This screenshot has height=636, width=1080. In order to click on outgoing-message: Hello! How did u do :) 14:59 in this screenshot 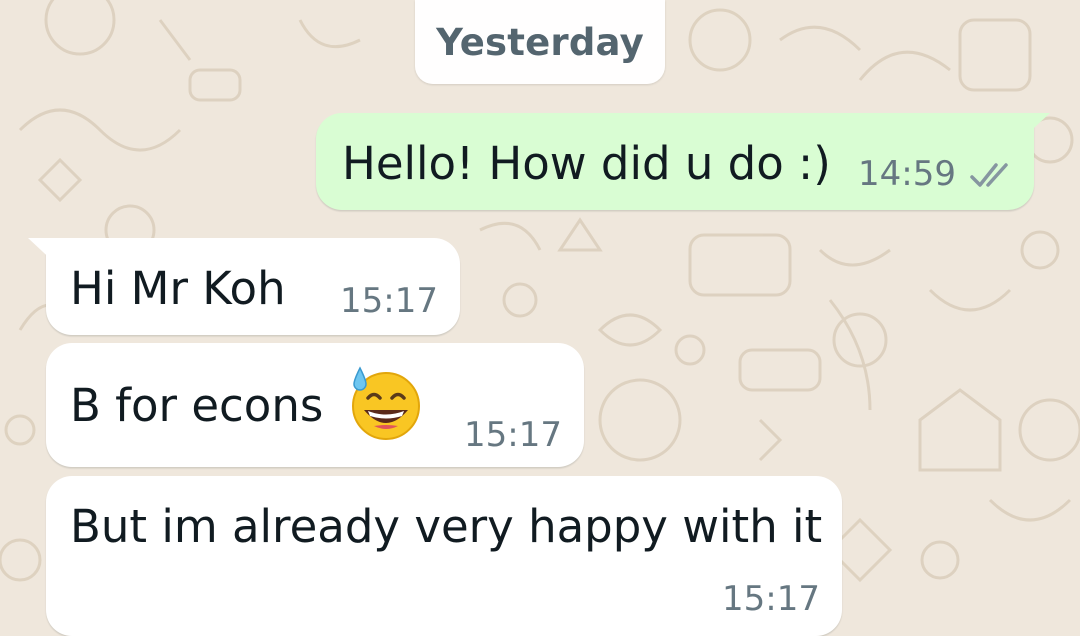, I will do `click(683, 161)`.